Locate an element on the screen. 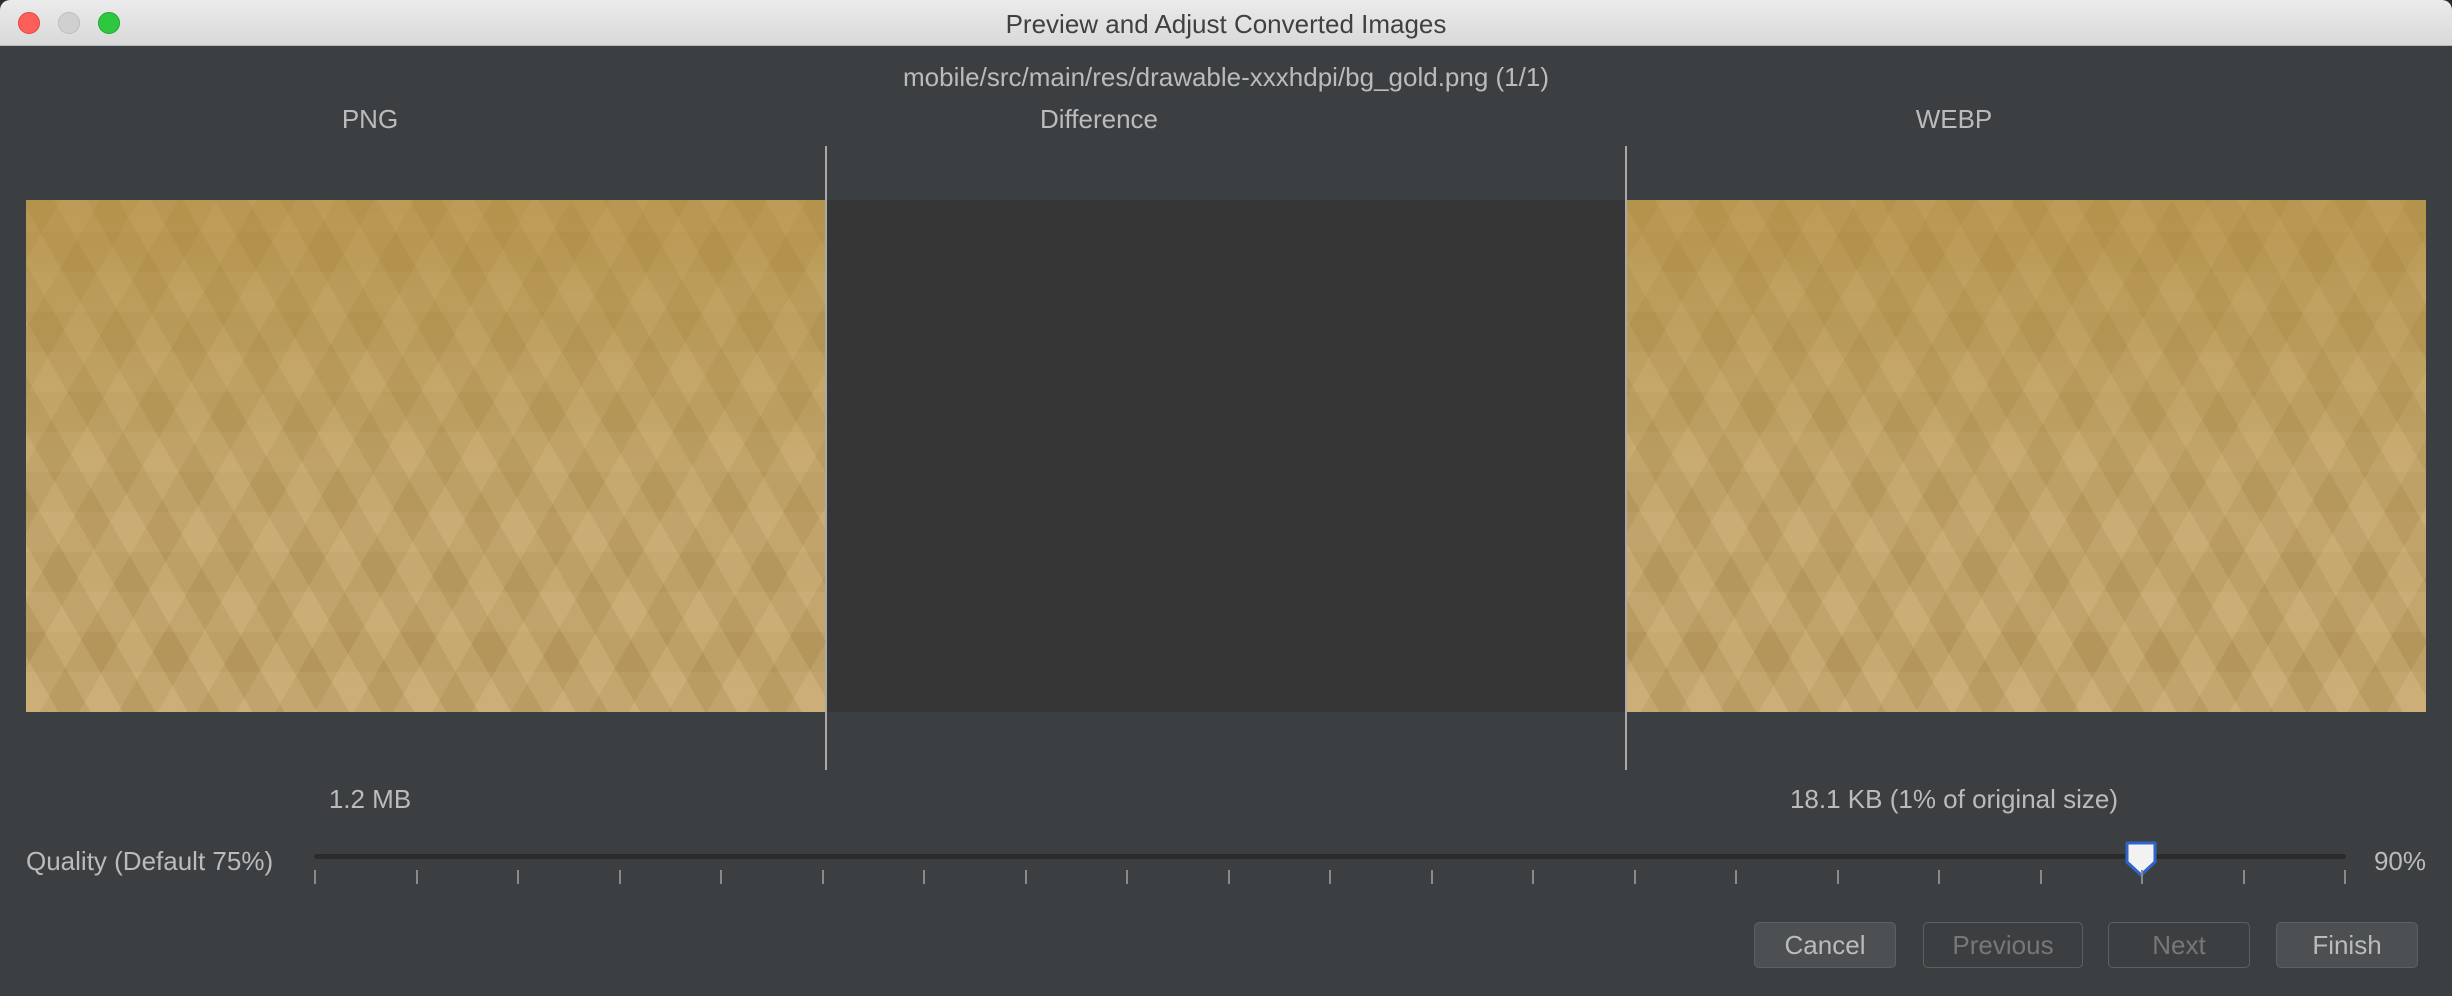 The width and height of the screenshot is (2452, 996). webp-column-header: WEBP is located at coordinates (1954, 119).